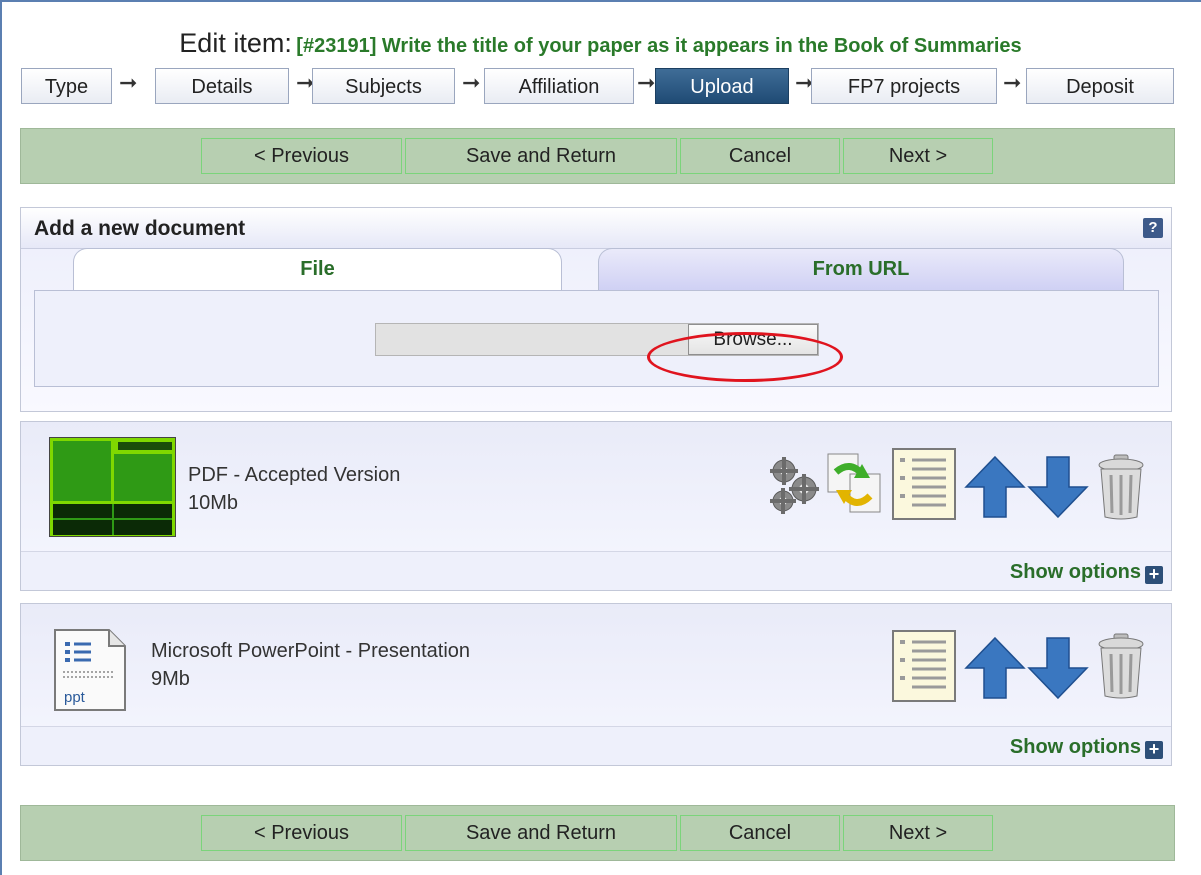 The image size is (1201, 875). What do you see at coordinates (170, 679) in the screenshot?
I see `document-size: 9Mb` at bounding box center [170, 679].